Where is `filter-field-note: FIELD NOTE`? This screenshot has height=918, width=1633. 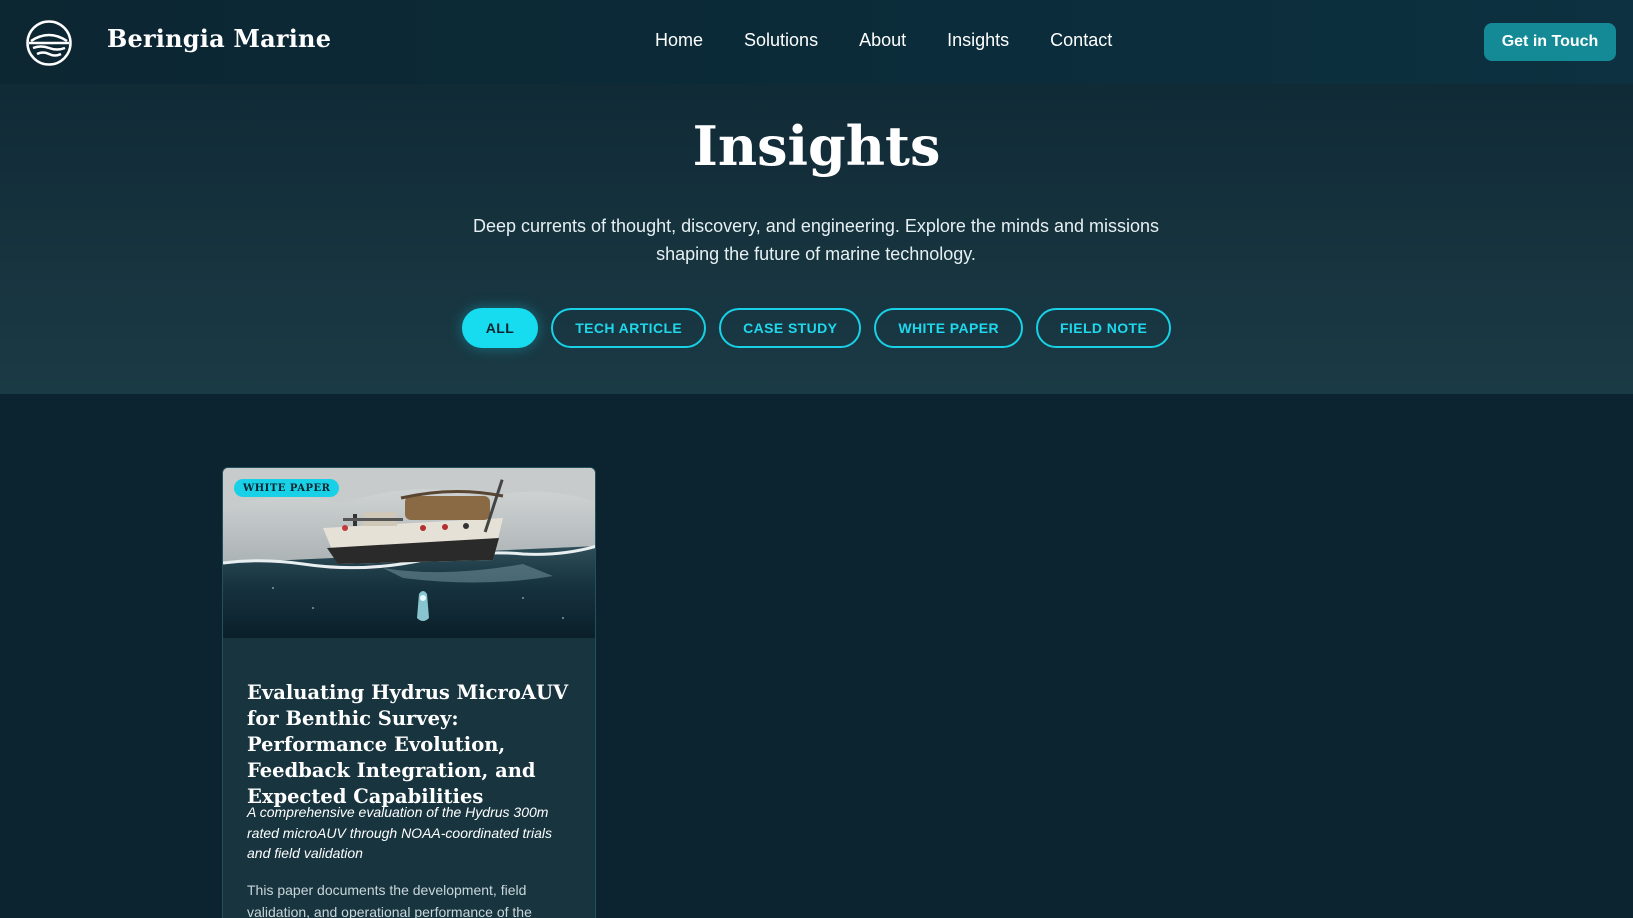 filter-field-note: FIELD NOTE is located at coordinates (1103, 328).